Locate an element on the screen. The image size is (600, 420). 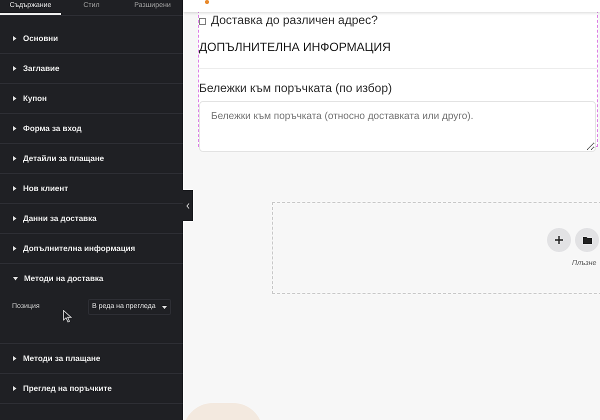
section-header: Основни is located at coordinates (91, 38).